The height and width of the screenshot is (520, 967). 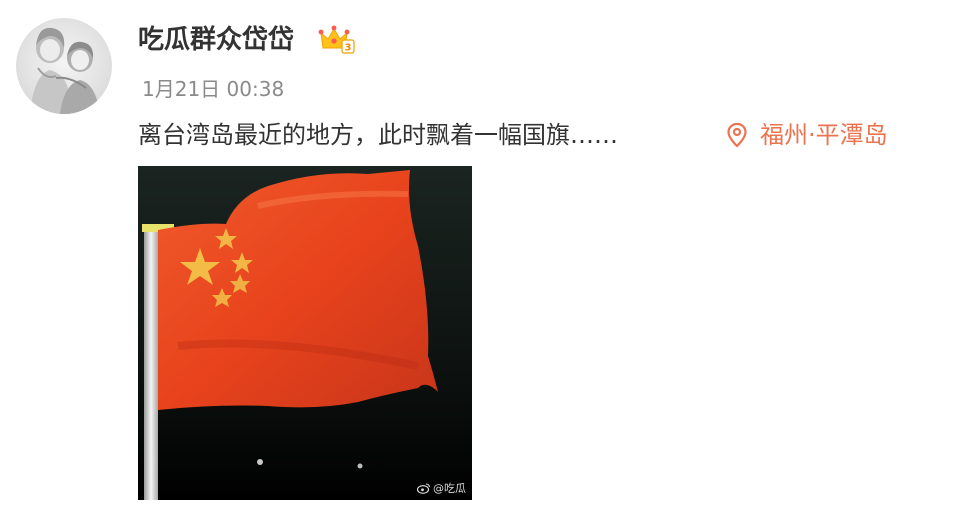 What do you see at coordinates (737, 135) in the screenshot?
I see `location-pin-icon` at bounding box center [737, 135].